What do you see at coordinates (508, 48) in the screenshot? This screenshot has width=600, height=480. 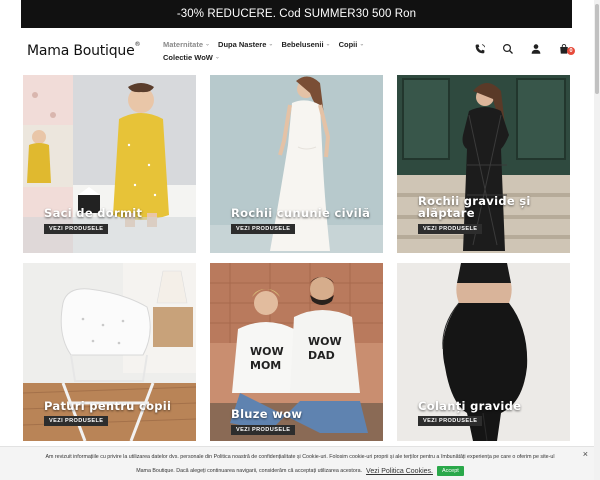 I see `search-icon` at bounding box center [508, 48].